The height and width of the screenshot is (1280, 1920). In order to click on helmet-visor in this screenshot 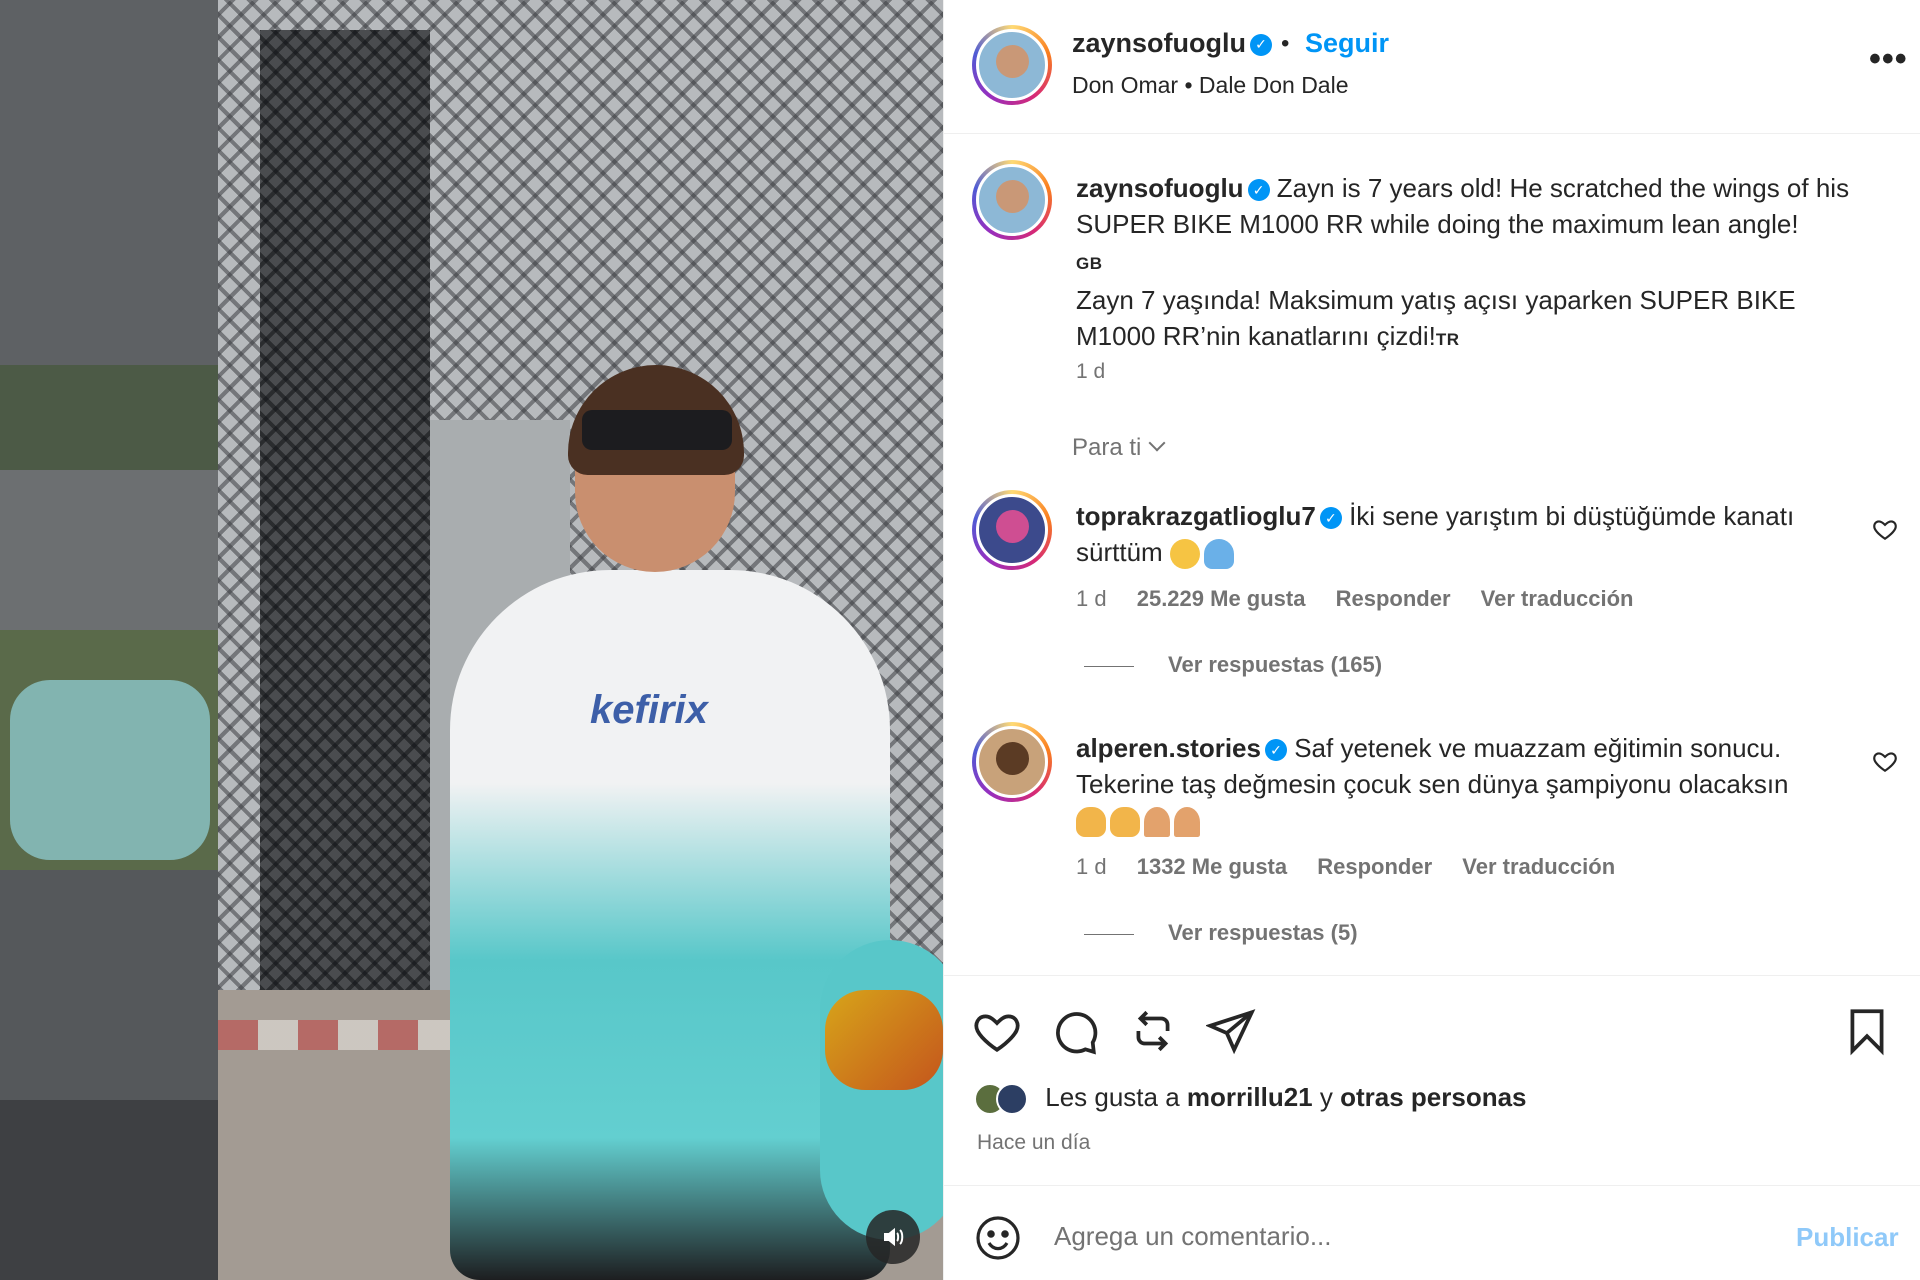, I will do `click(884, 1040)`.